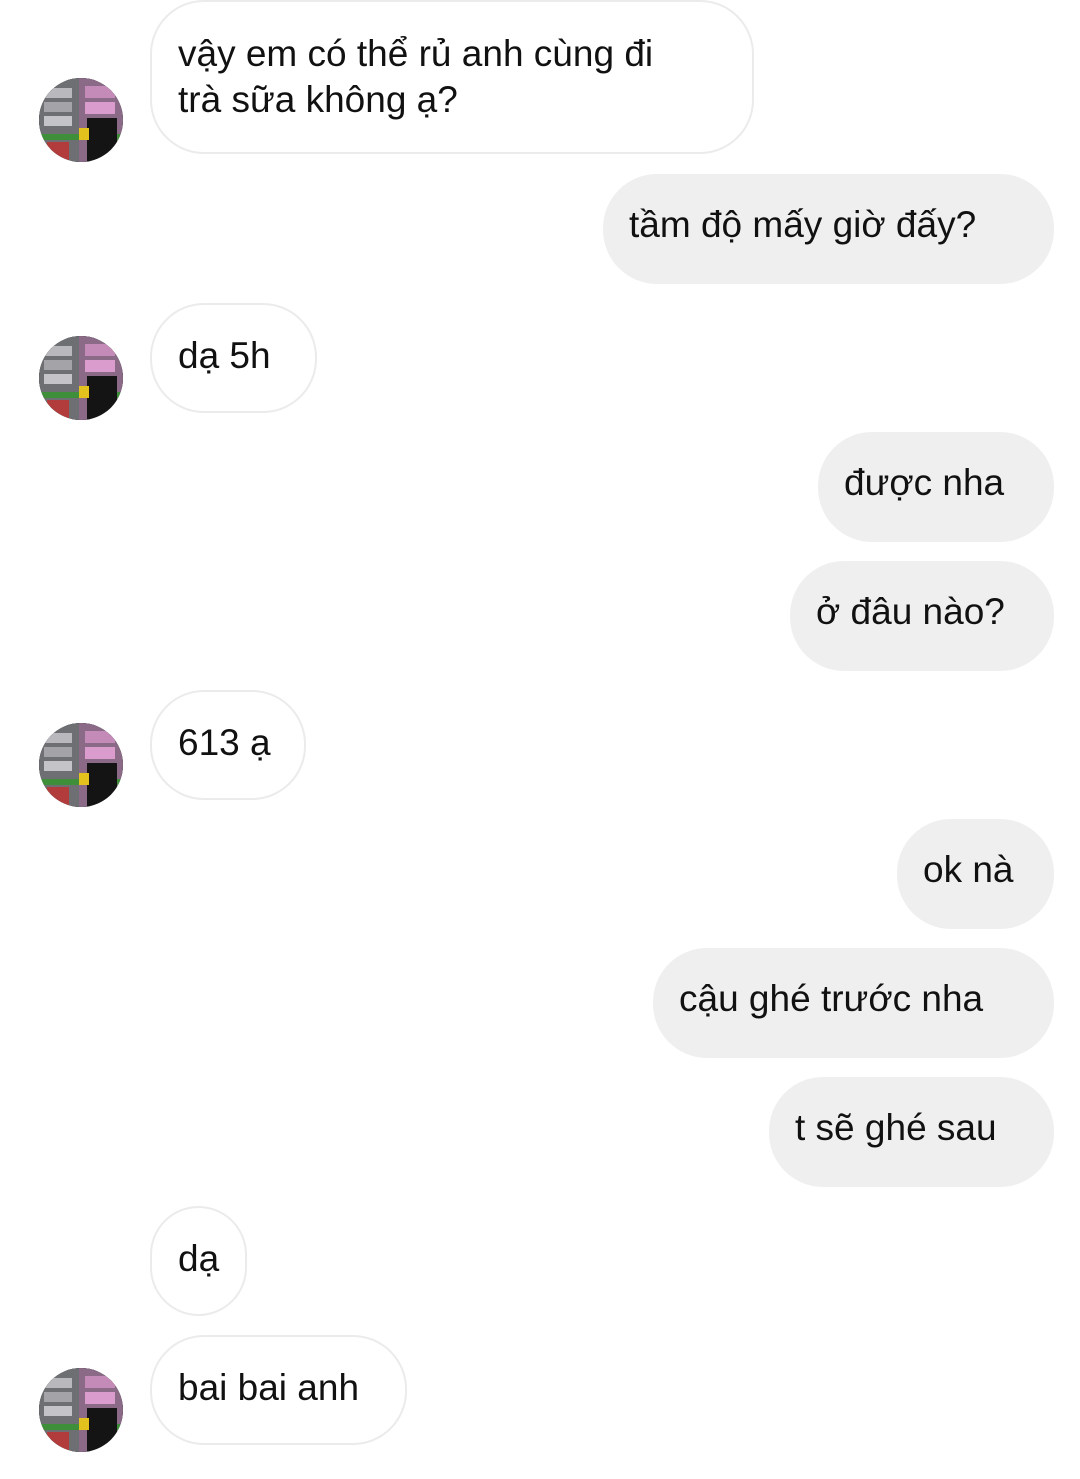 The width and height of the screenshot is (1080, 1479). What do you see at coordinates (831, 998) in the screenshot?
I see `message-text: cậu ghé trước nha` at bounding box center [831, 998].